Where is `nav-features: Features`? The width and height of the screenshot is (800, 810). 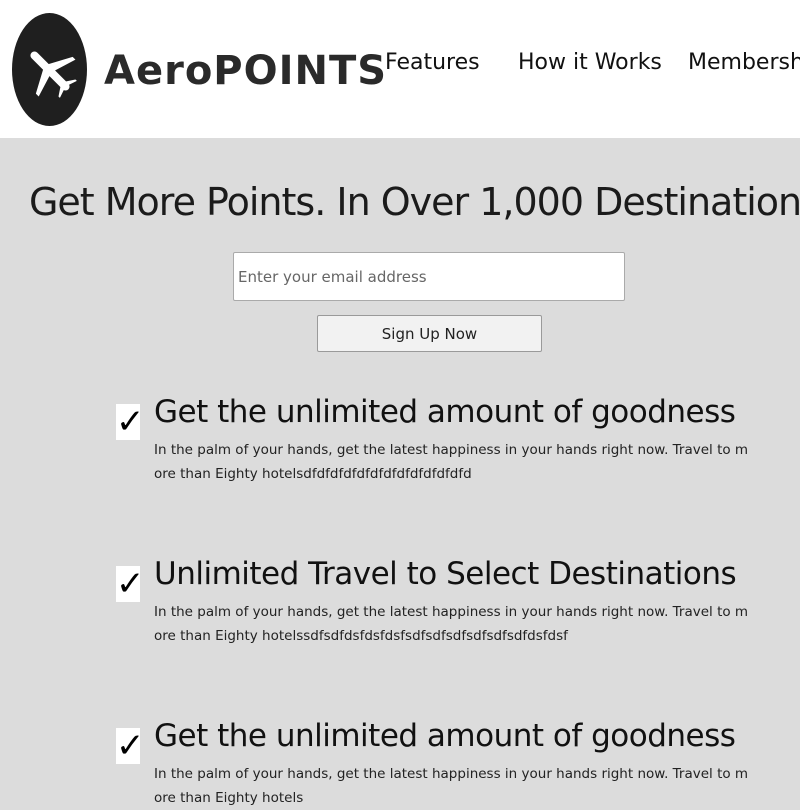 nav-features: Features is located at coordinates (432, 63).